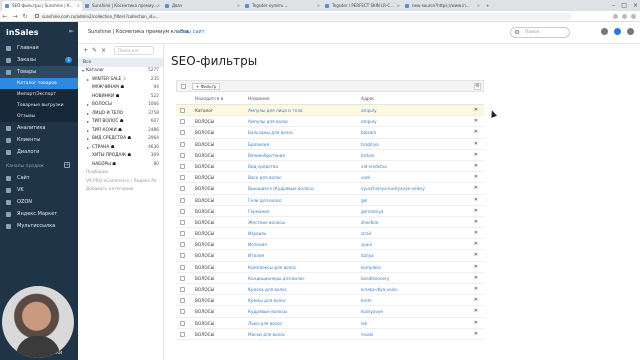 This screenshot has height=360, width=640. I want to click on close-window-icon: ×, so click(635, 5).